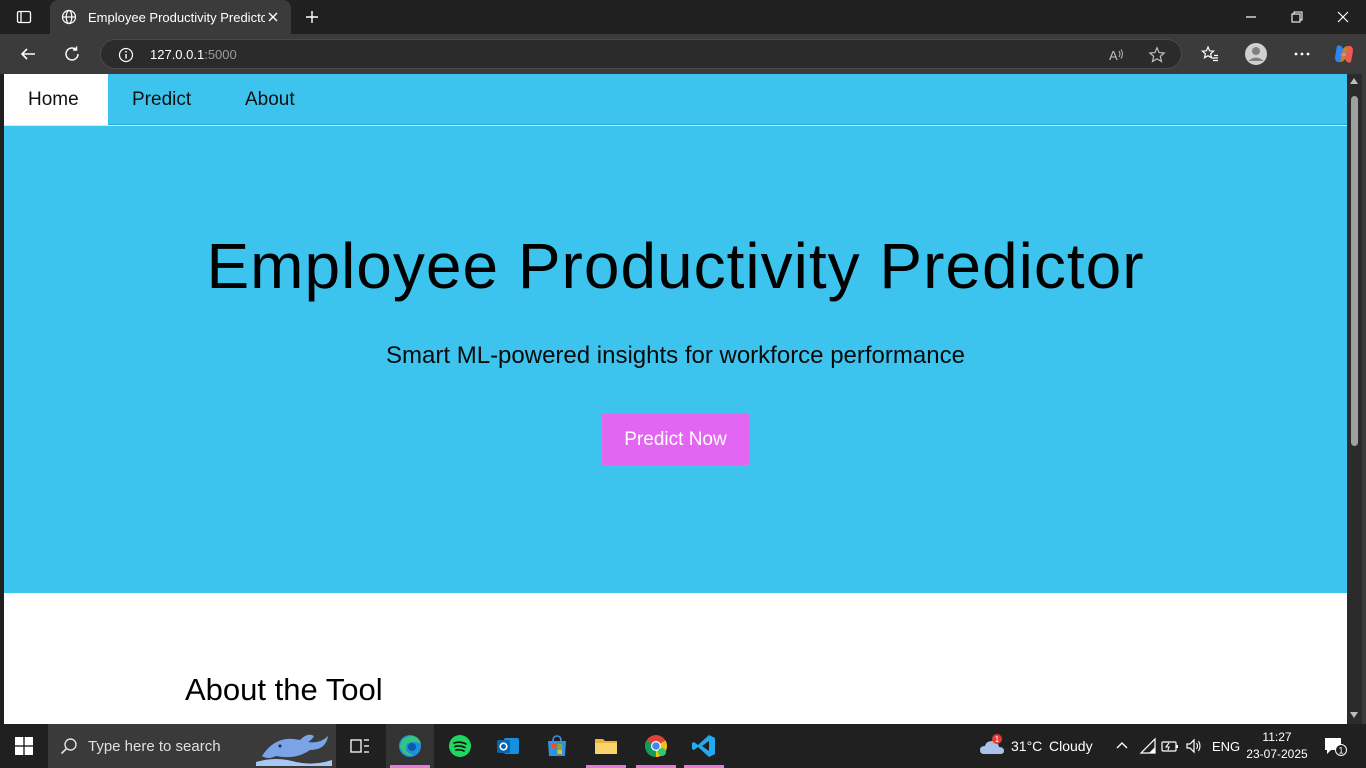 The height and width of the screenshot is (768, 1366). I want to click on taskbar-search: Type here to search, so click(192, 746).